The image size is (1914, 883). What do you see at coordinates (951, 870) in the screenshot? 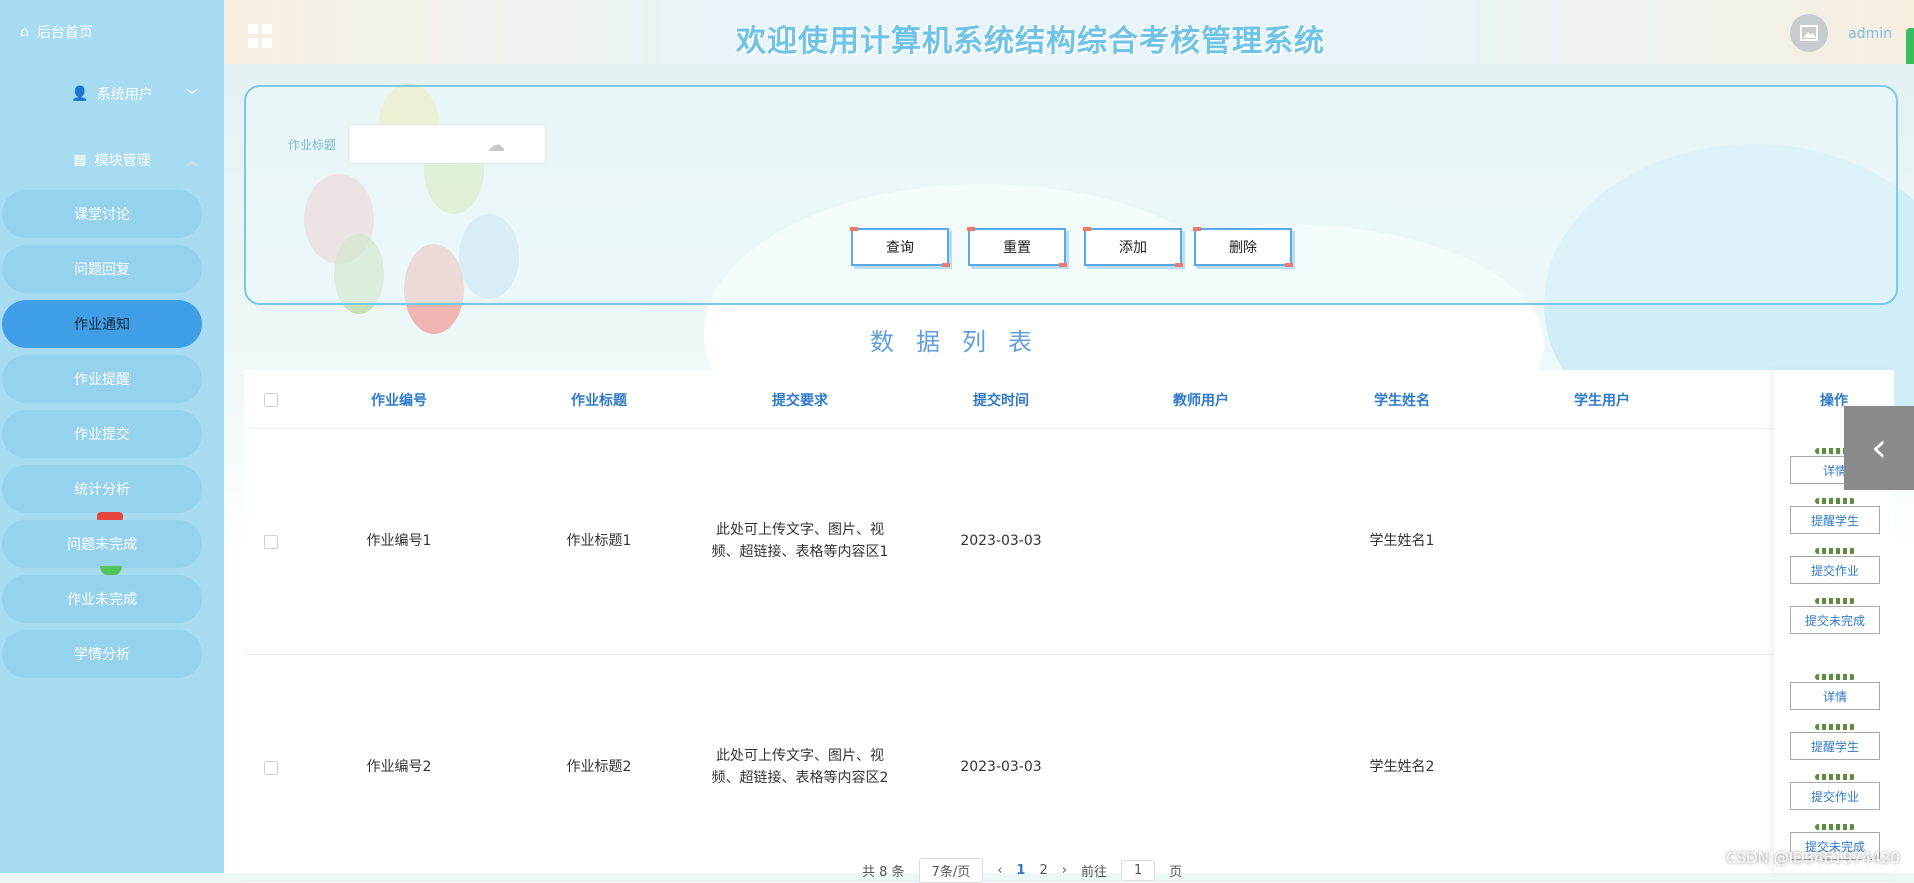
I see `page-size-select: 7条/页` at bounding box center [951, 870].